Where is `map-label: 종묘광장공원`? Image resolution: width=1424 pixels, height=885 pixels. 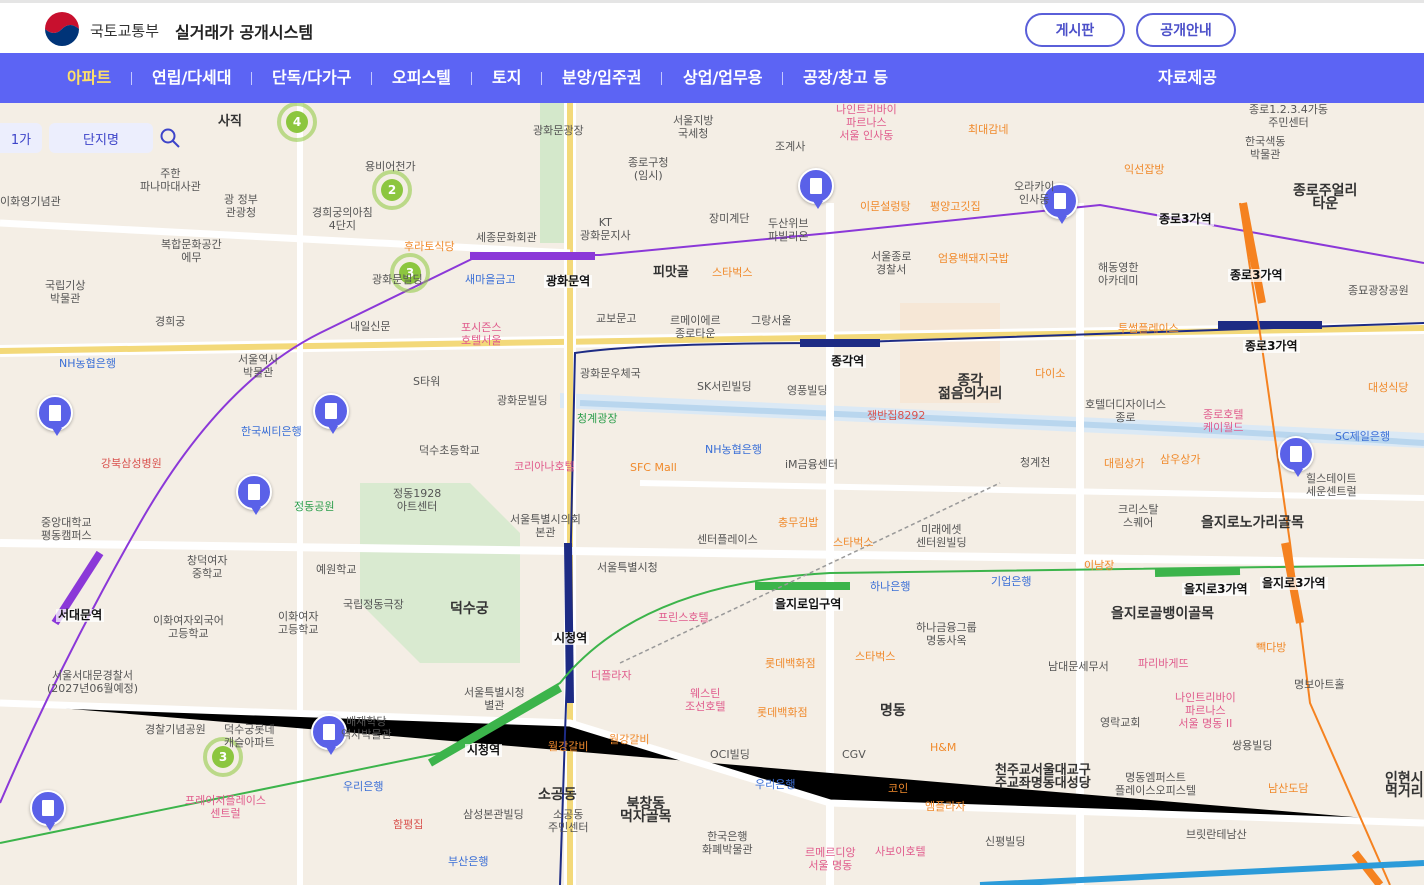 map-label: 종묘광장공원 is located at coordinates (1378, 290).